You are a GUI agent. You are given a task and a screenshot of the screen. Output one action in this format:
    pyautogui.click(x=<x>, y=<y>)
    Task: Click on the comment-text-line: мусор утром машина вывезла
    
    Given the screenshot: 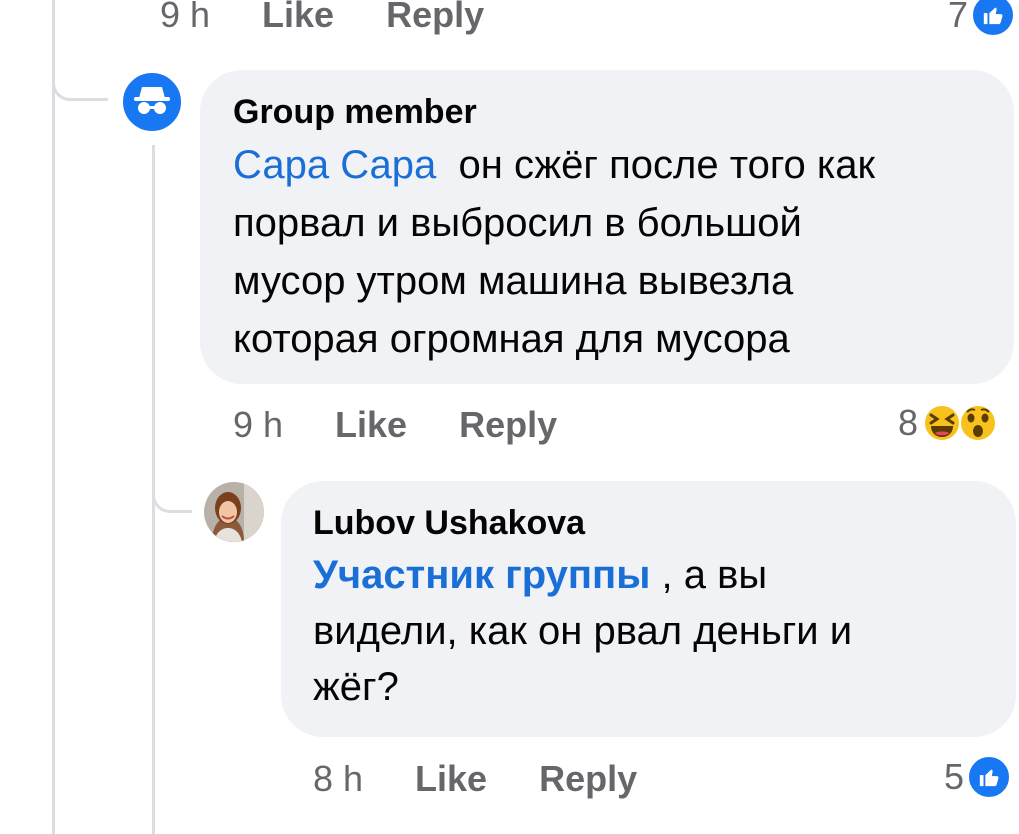 What is the action you would take?
    pyautogui.click(x=513, y=281)
    